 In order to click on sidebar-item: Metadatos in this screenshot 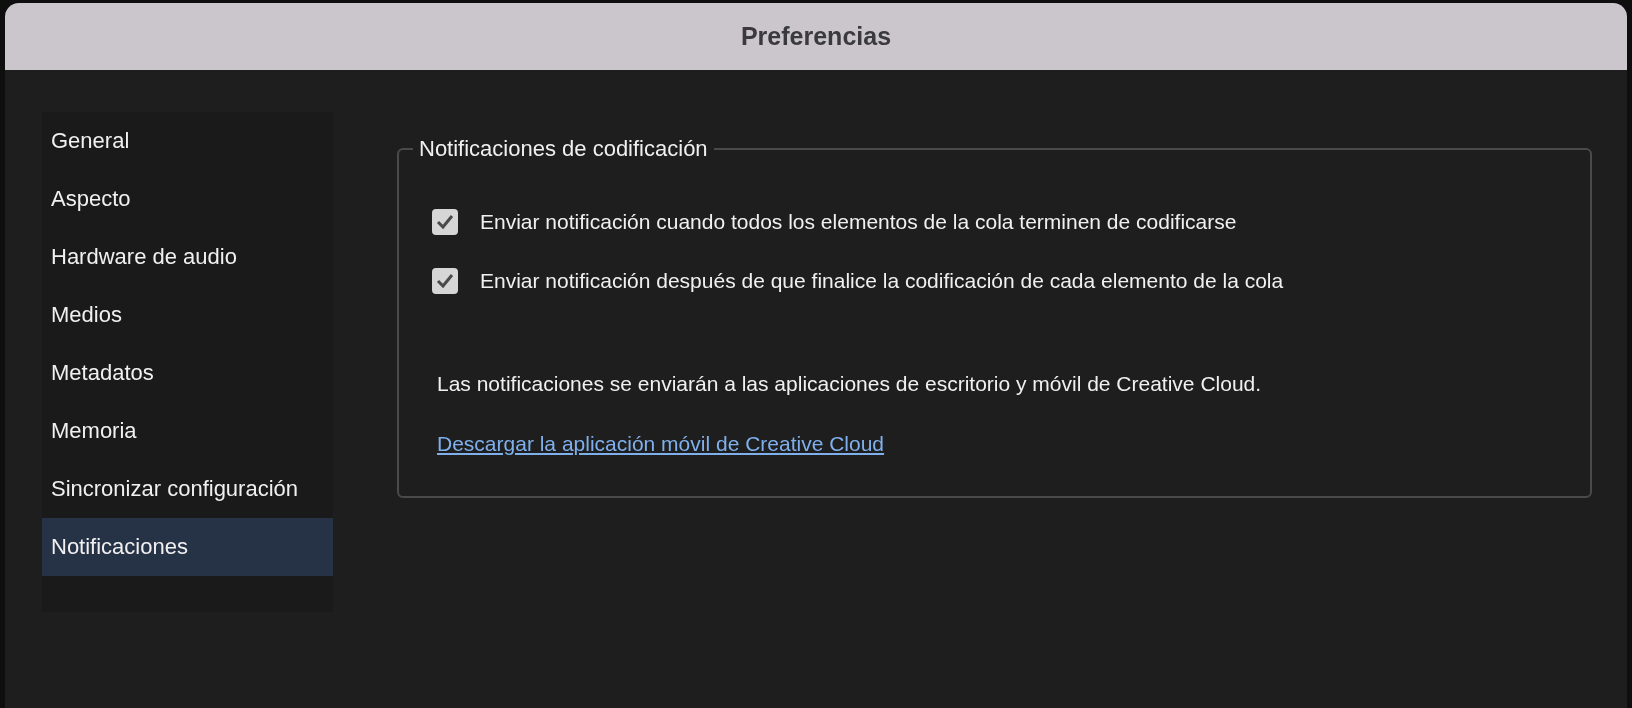, I will do `click(187, 373)`.